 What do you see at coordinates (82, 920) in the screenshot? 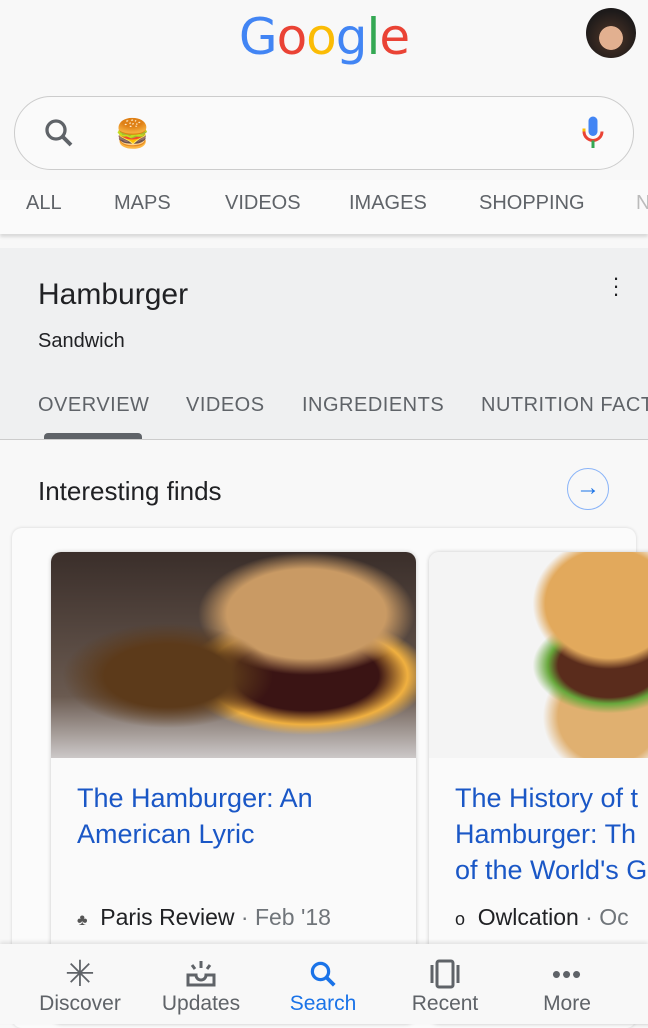
I see `paris-review-logo-icon: ♣` at bounding box center [82, 920].